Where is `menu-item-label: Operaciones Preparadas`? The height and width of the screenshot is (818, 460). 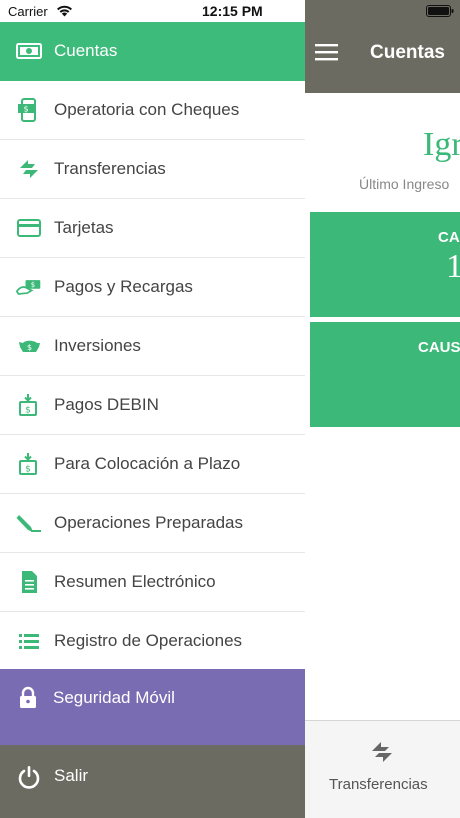 menu-item-label: Operaciones Preparadas is located at coordinates (149, 522).